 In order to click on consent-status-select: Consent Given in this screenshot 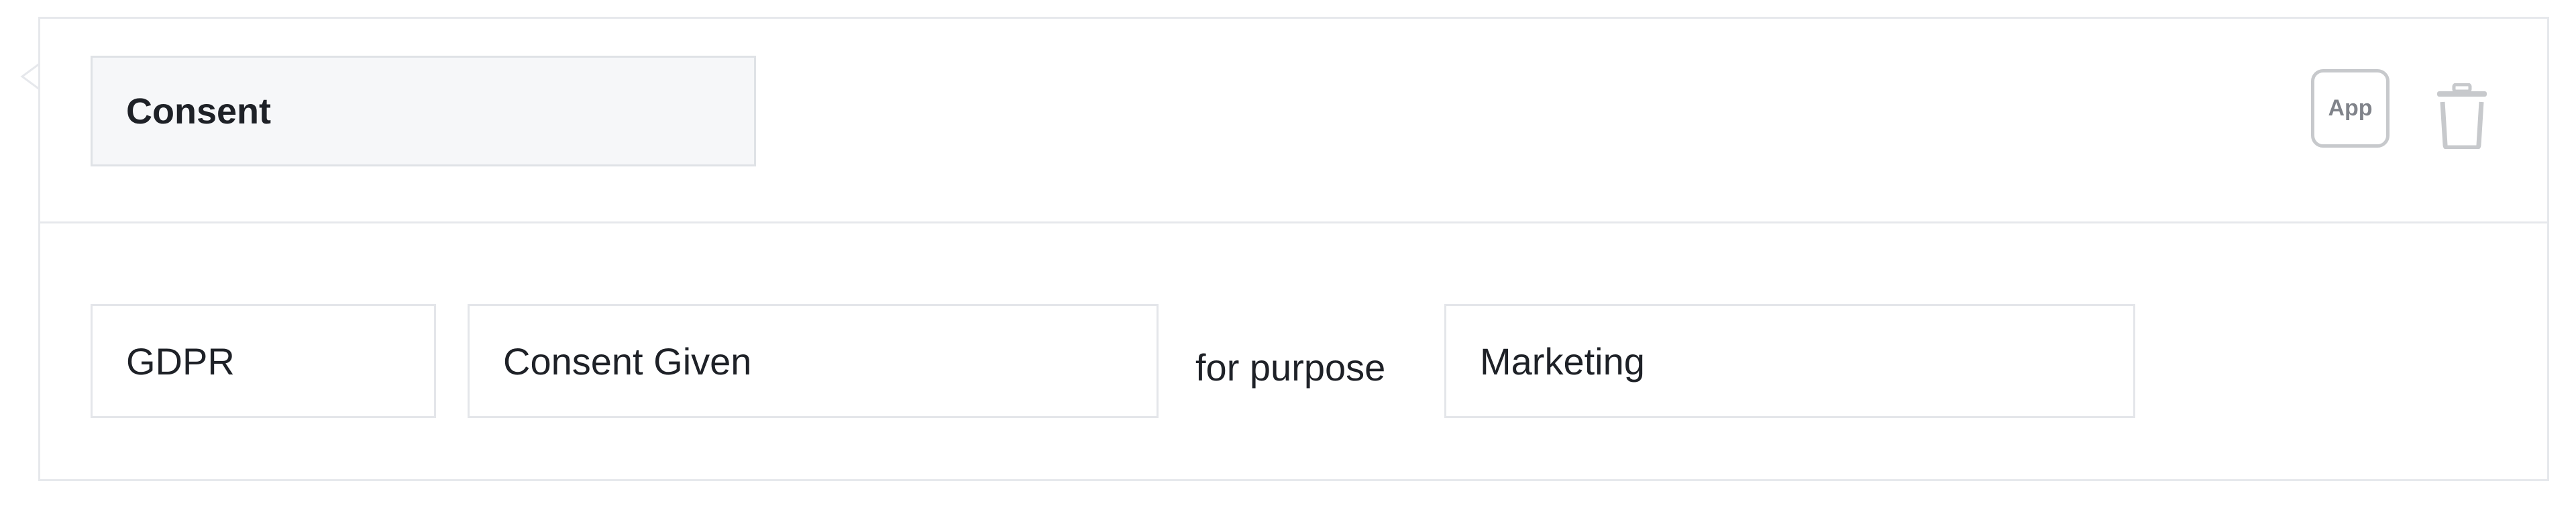, I will do `click(813, 361)`.